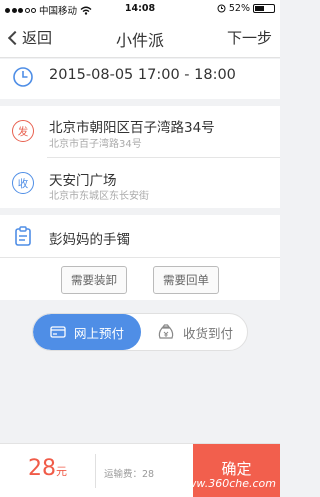 Image resolution: width=320 pixels, height=497 pixels. I want to click on next-step-button: 下一步, so click(249, 37).